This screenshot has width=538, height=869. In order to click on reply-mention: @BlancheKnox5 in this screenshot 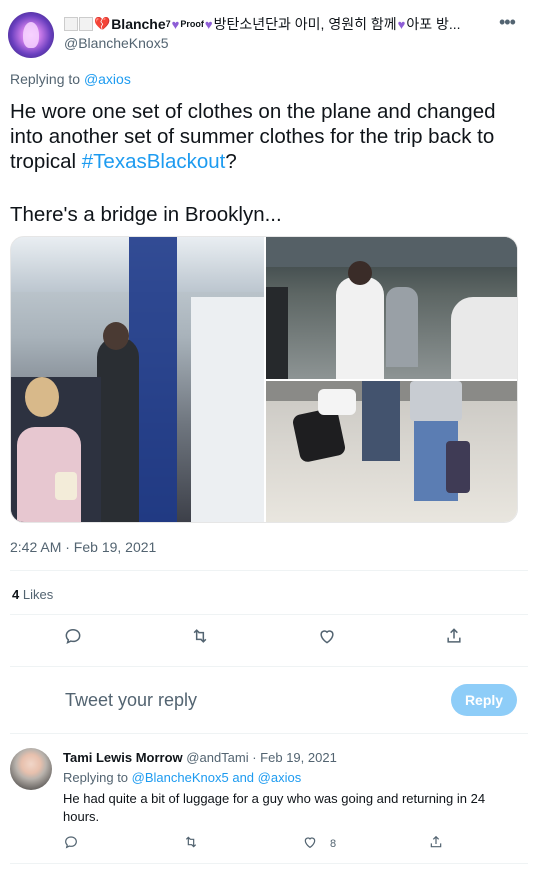, I will do `click(180, 777)`.